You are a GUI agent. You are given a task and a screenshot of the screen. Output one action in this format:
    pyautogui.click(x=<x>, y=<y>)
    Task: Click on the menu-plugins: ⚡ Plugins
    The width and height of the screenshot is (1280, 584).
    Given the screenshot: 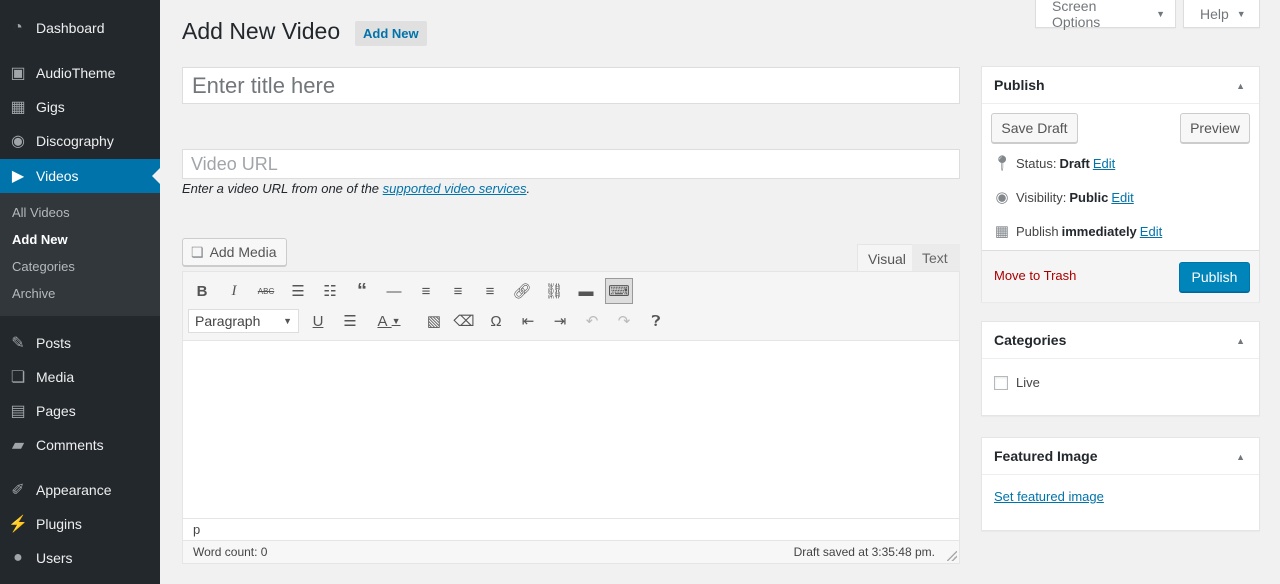 What is the action you would take?
    pyautogui.click(x=80, y=524)
    